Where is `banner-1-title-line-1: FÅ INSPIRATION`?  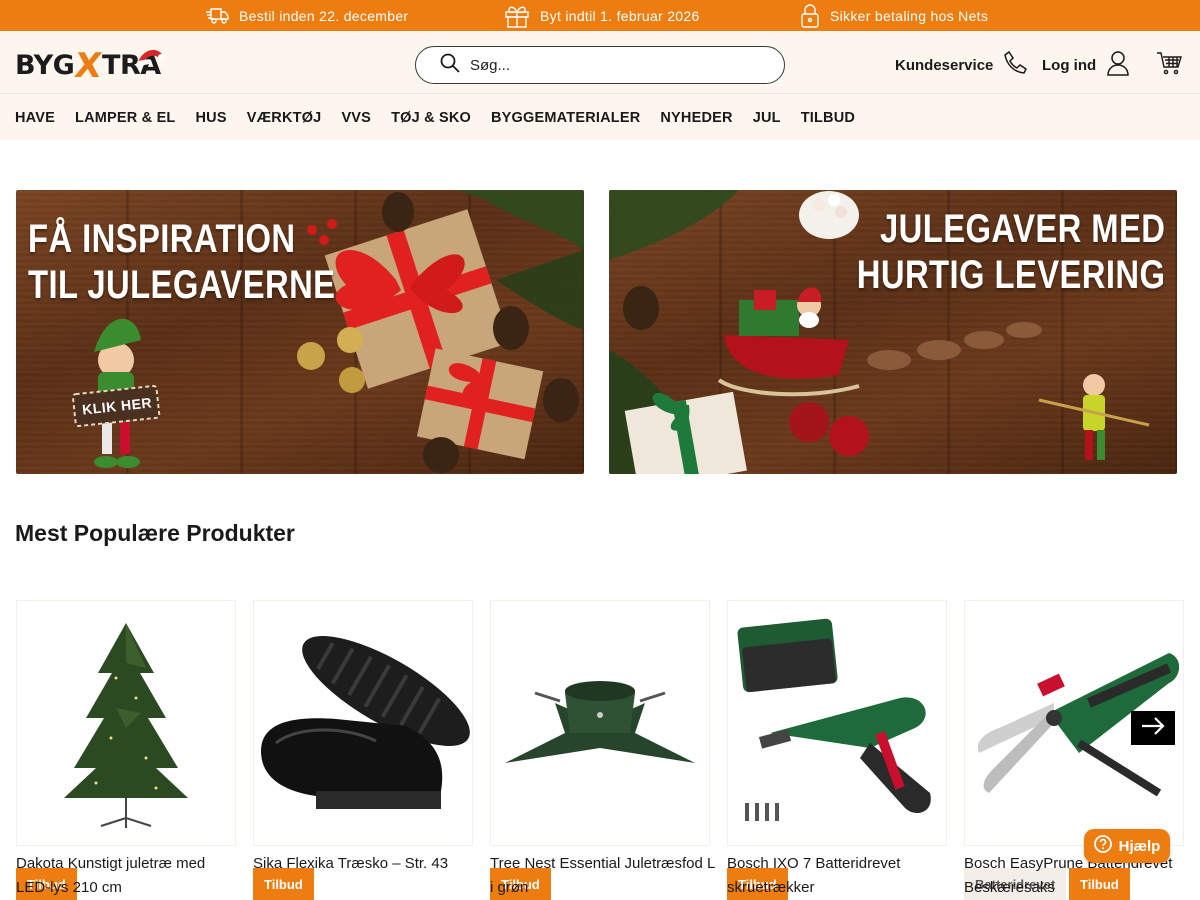 banner-1-title-line-1: FÅ INSPIRATION is located at coordinates (162, 239).